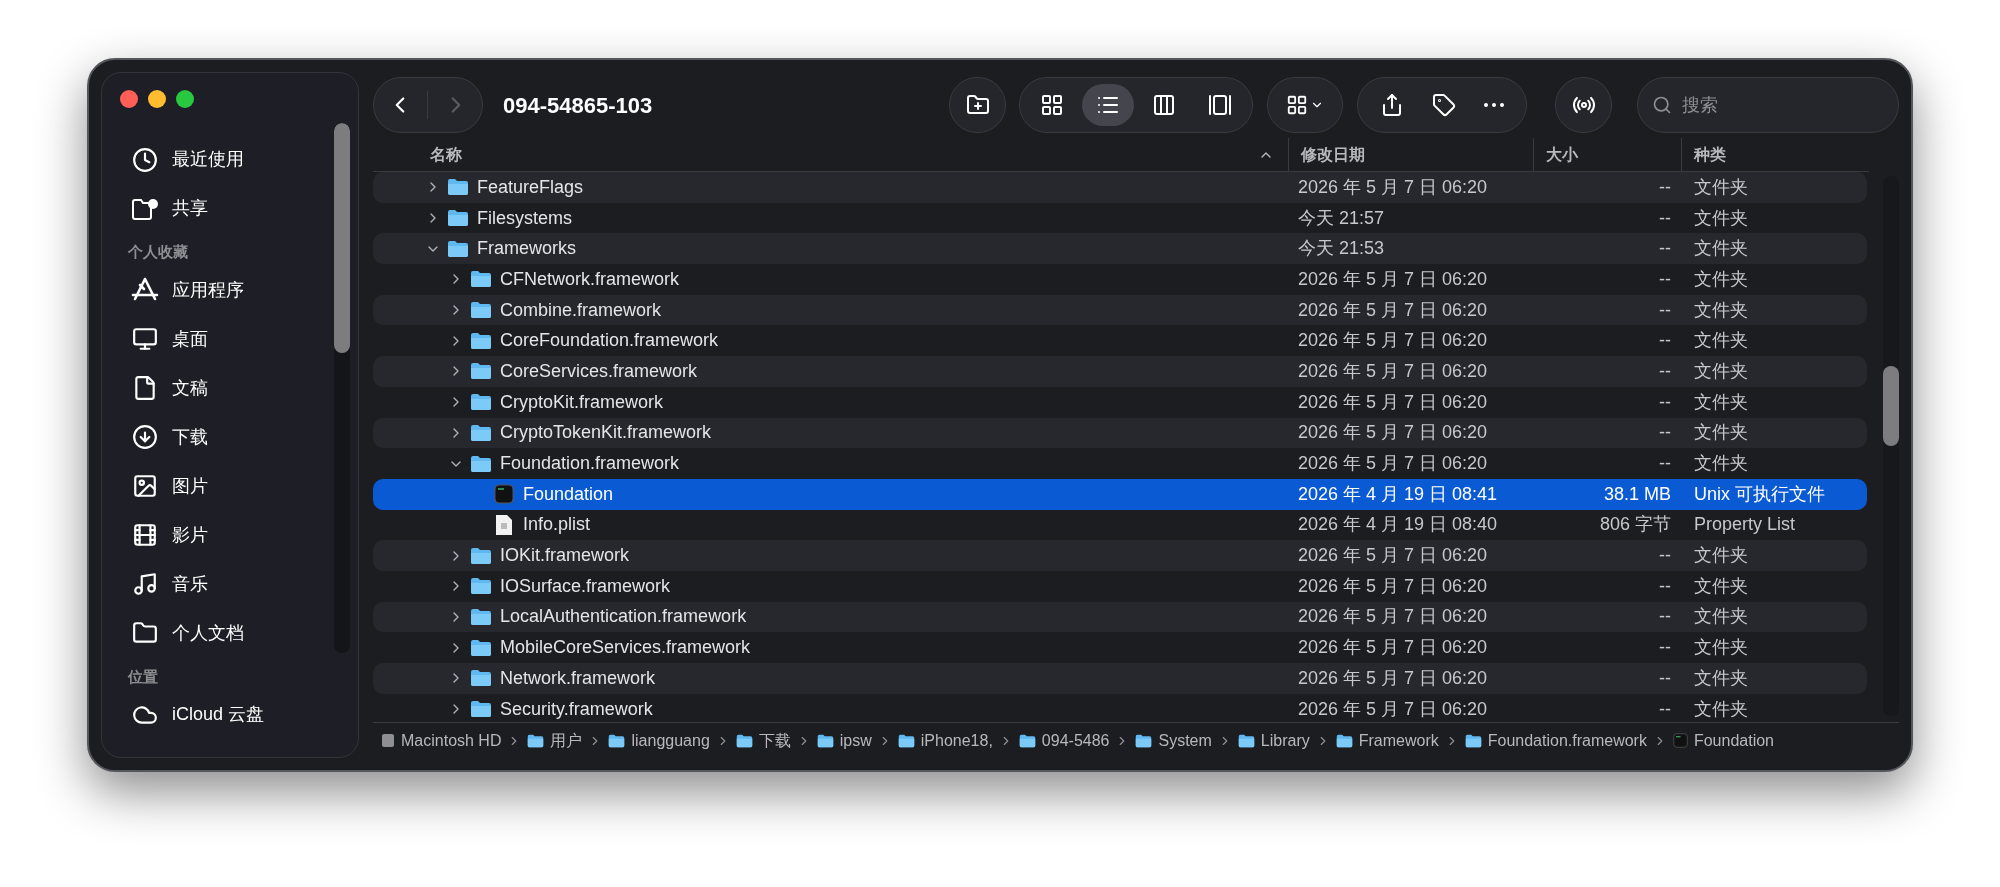 The image size is (2000, 887). Describe the element at coordinates (226, 584) in the screenshot. I see `sidebar-item: 音乐` at that location.